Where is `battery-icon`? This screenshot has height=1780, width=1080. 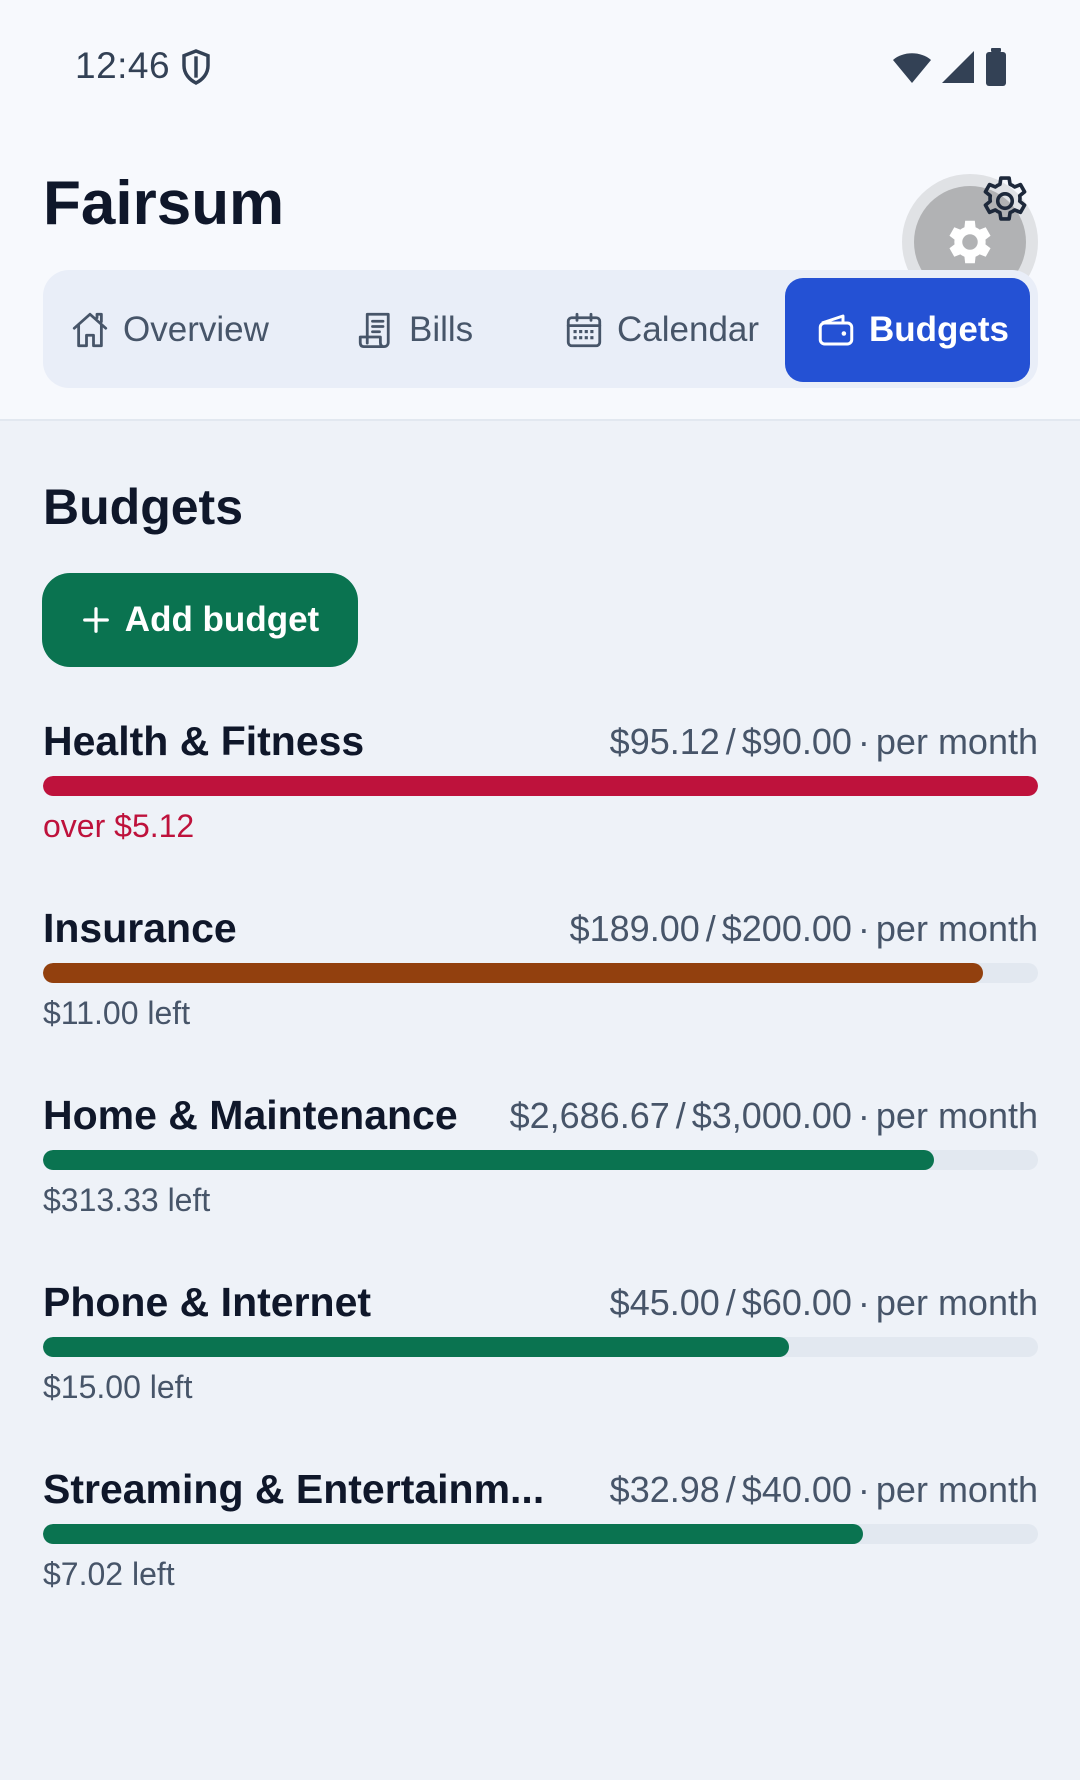 battery-icon is located at coordinates (996, 67).